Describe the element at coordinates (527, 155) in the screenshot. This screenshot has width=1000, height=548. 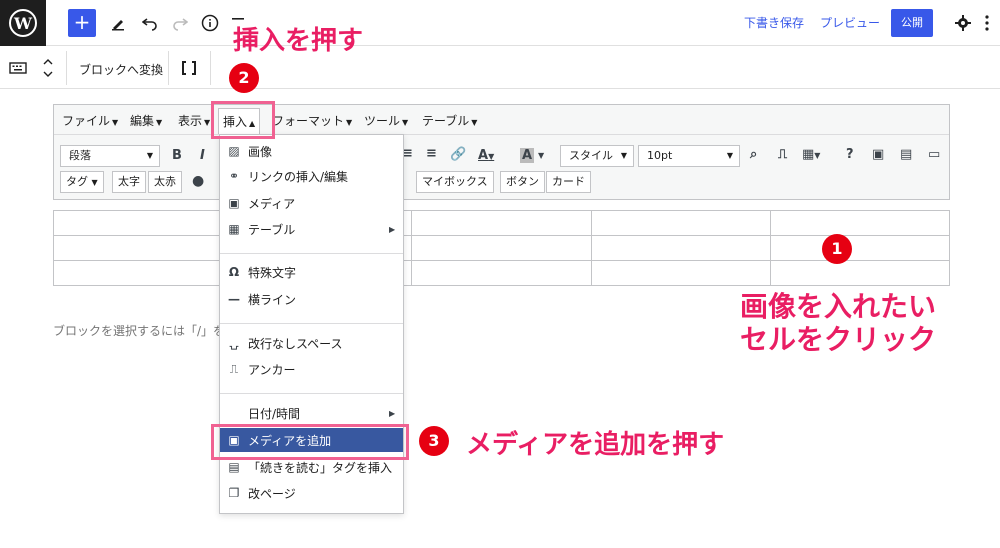
I see `background-color-icon: A` at that location.